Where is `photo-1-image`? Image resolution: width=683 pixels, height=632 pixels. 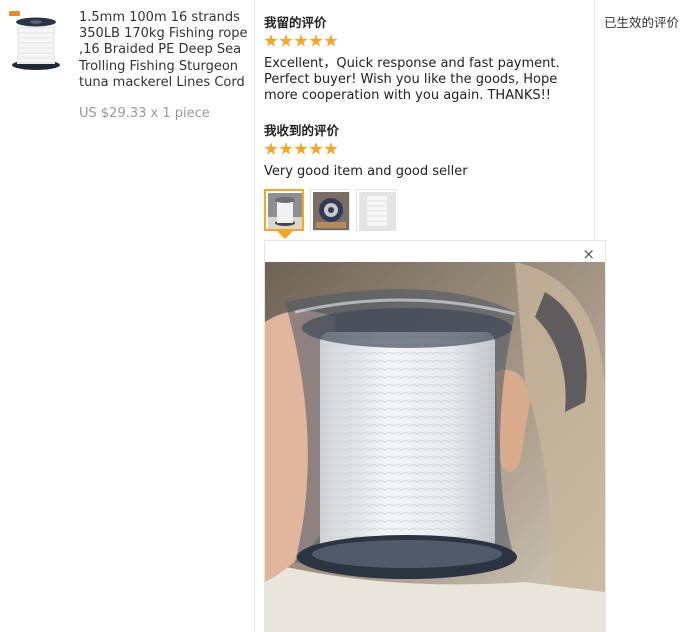 photo-1-image is located at coordinates (285, 211).